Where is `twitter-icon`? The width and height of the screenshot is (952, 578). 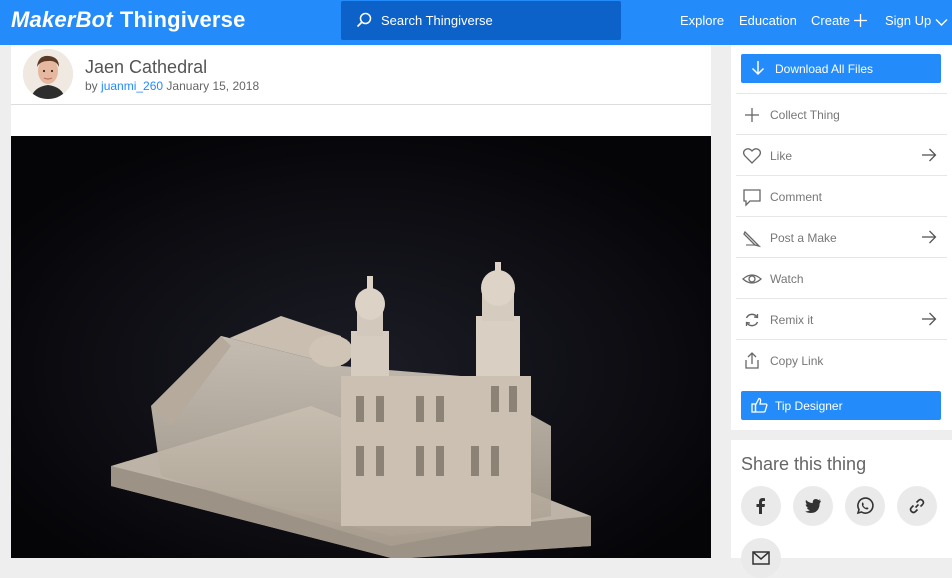 twitter-icon is located at coordinates (813, 506).